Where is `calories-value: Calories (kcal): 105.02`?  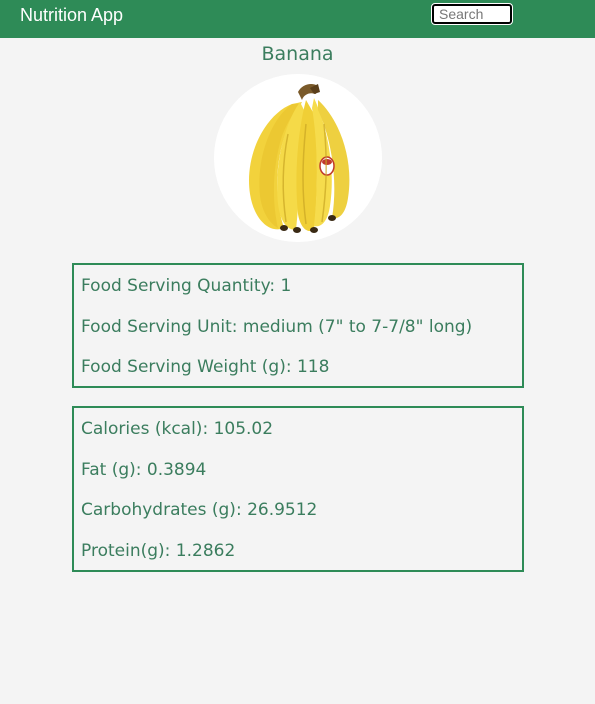 calories-value: Calories (kcal): 105.02 is located at coordinates (177, 429).